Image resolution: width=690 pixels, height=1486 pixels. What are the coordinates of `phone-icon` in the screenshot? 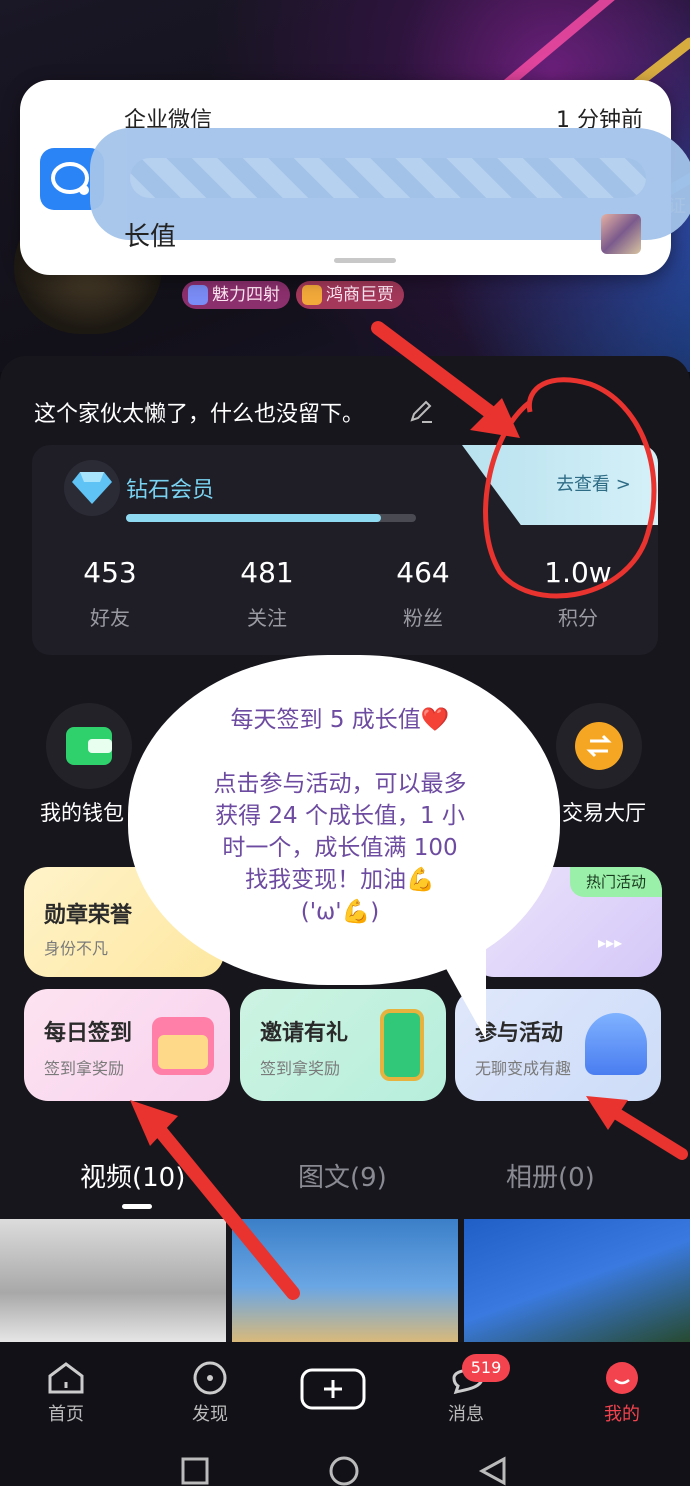 It's located at (402, 1045).